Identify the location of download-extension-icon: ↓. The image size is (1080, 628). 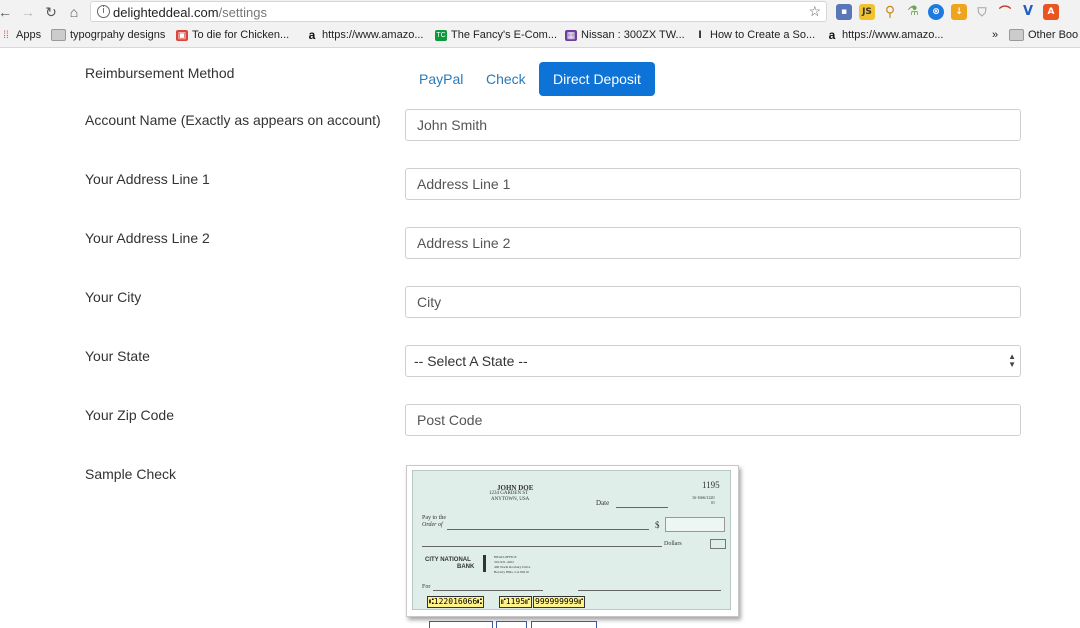
(959, 12).